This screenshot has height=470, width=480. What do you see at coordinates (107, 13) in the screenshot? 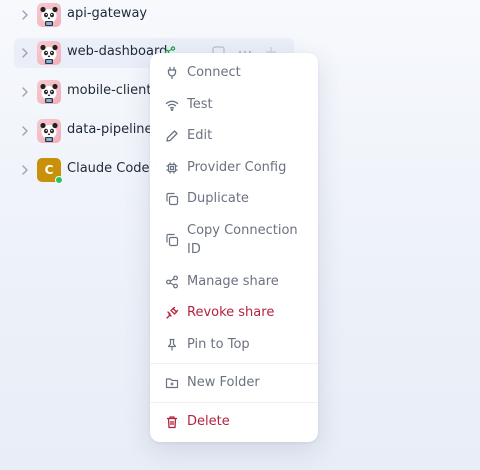
I see `tree-item-label: api-gateway` at bounding box center [107, 13].